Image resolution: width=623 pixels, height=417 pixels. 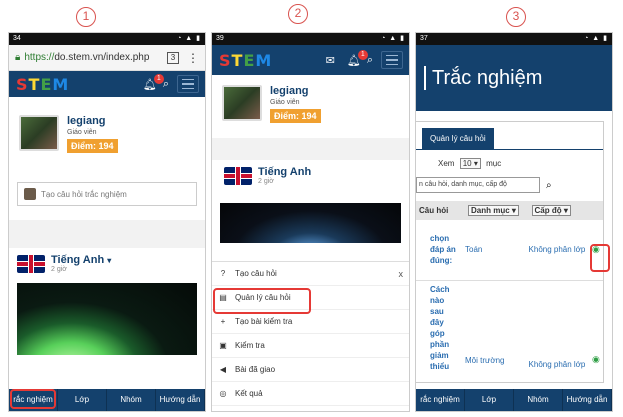 I want to click on menu-label: Kiểm tra, so click(x=250, y=345).